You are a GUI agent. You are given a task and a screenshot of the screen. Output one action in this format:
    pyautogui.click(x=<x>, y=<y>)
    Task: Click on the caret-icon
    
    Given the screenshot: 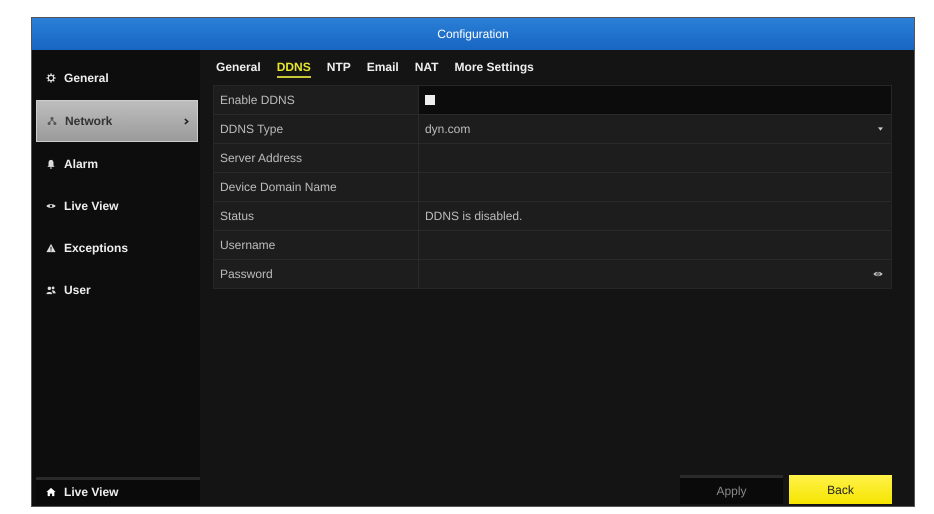 What is the action you would take?
    pyautogui.click(x=880, y=129)
    